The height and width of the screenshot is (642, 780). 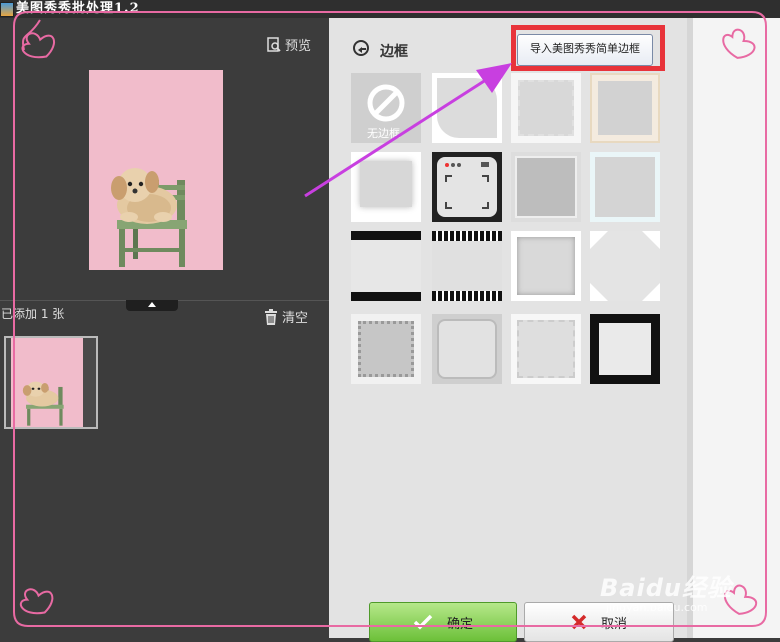 I want to click on border-option-beige, so click(x=625, y=108).